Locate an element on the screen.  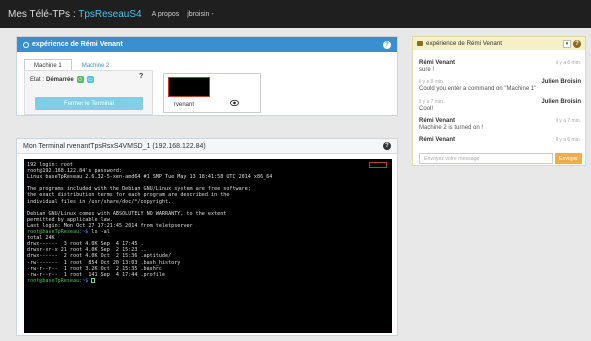
eye-icon is located at coordinates (234, 103).